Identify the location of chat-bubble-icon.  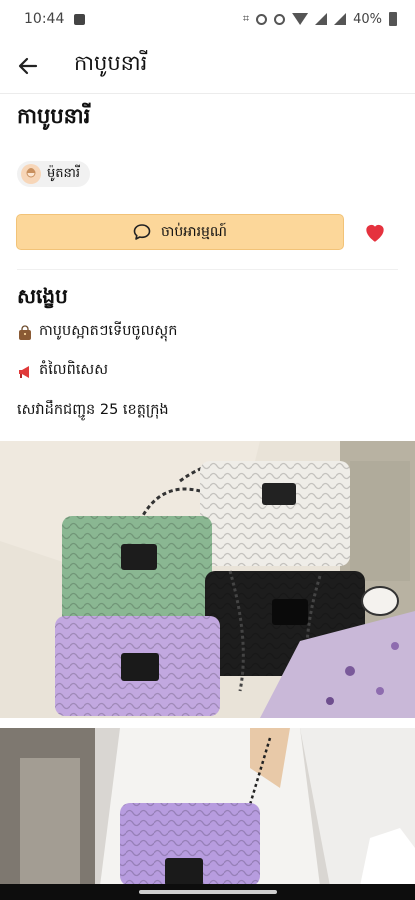
(142, 232).